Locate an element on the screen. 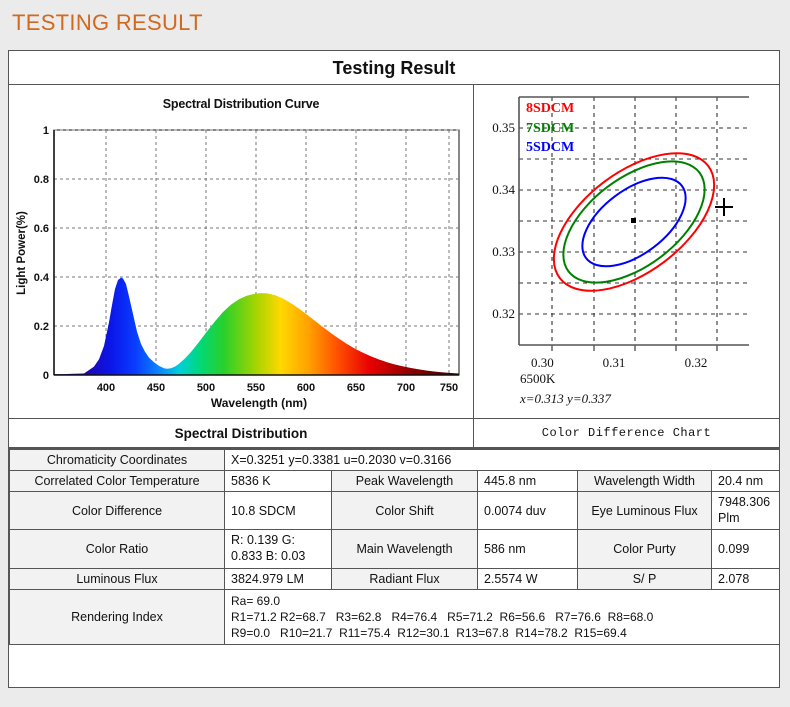 This screenshot has height=707, width=790. row-value-chromaticity-coordinates: X=0.3251 y=0.3381 u=0.2030 v=0.3166 is located at coordinates (502, 460).